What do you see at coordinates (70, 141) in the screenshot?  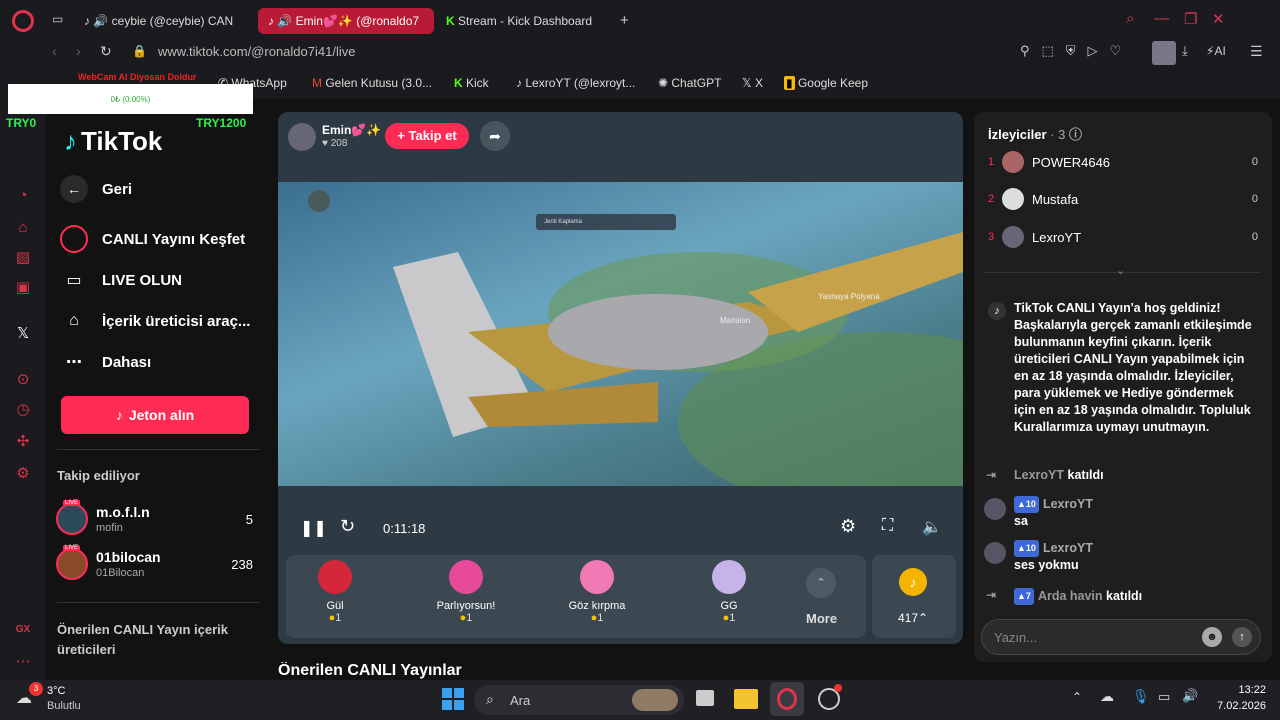 I see `tiktok-logo-icon: ♪` at bounding box center [70, 141].